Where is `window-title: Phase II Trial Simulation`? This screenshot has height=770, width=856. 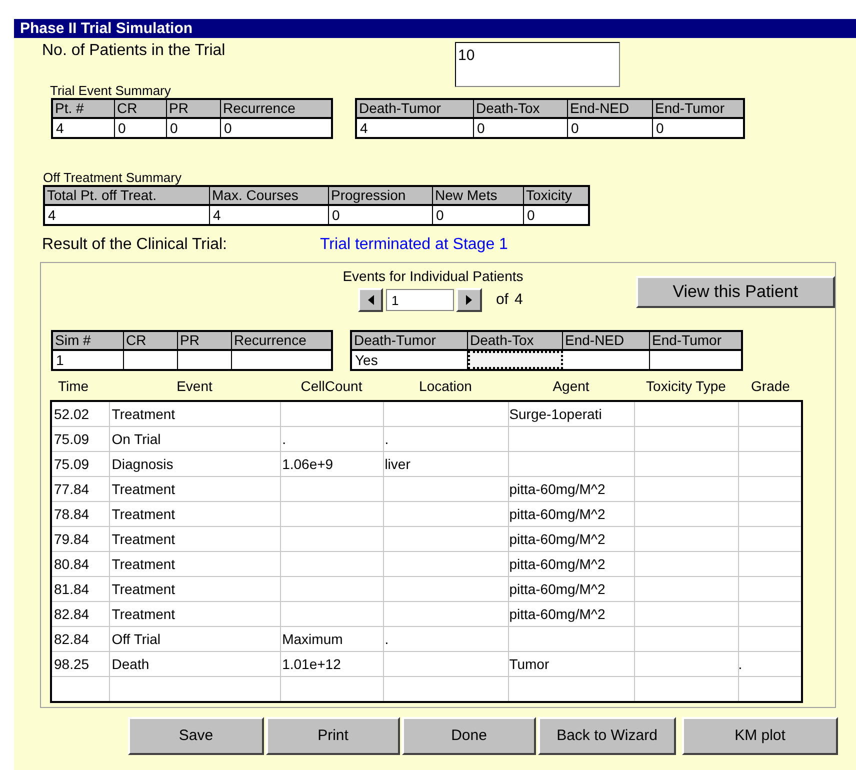
window-title: Phase II Trial Simulation is located at coordinates (435, 28).